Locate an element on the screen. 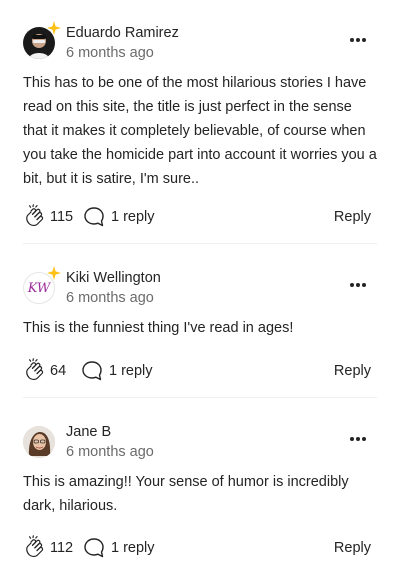  avatar: KW is located at coordinates (42, 285).